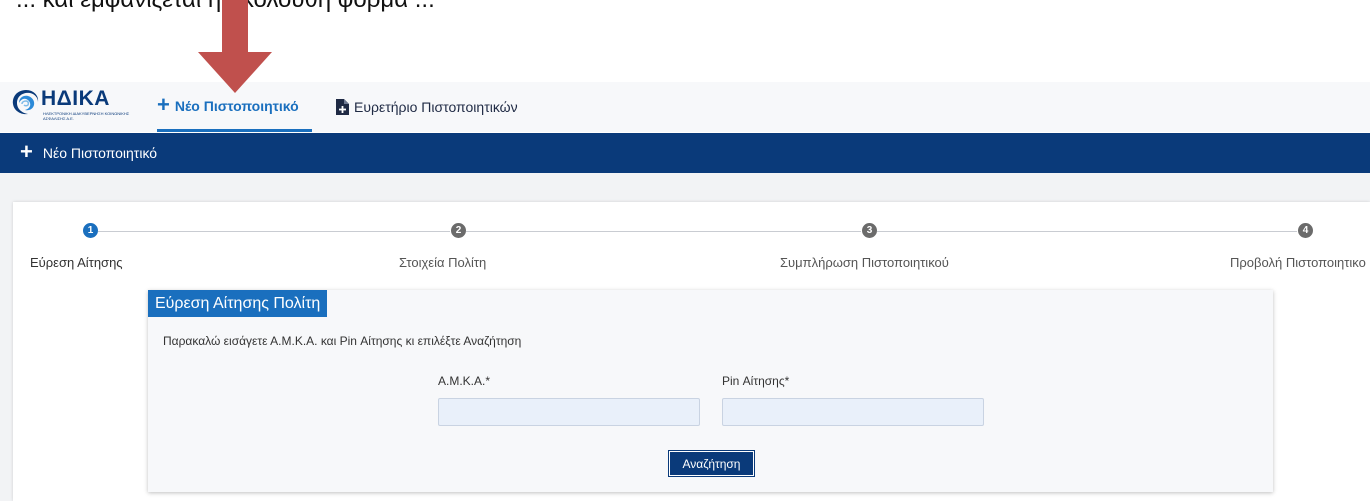  I want to click on step-2-label: Στοιχεία Πολίτη, so click(443, 262).